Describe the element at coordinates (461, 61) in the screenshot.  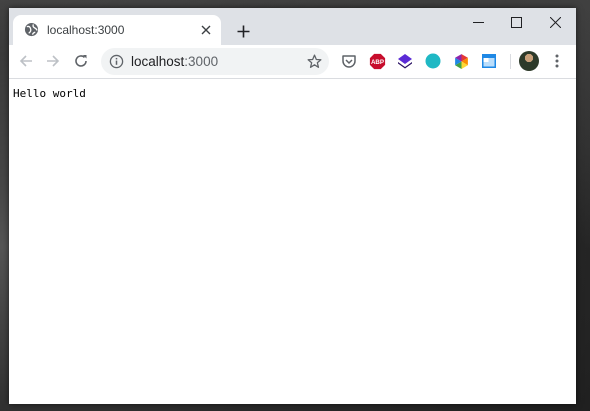
I see `color-wheel-icon` at that location.